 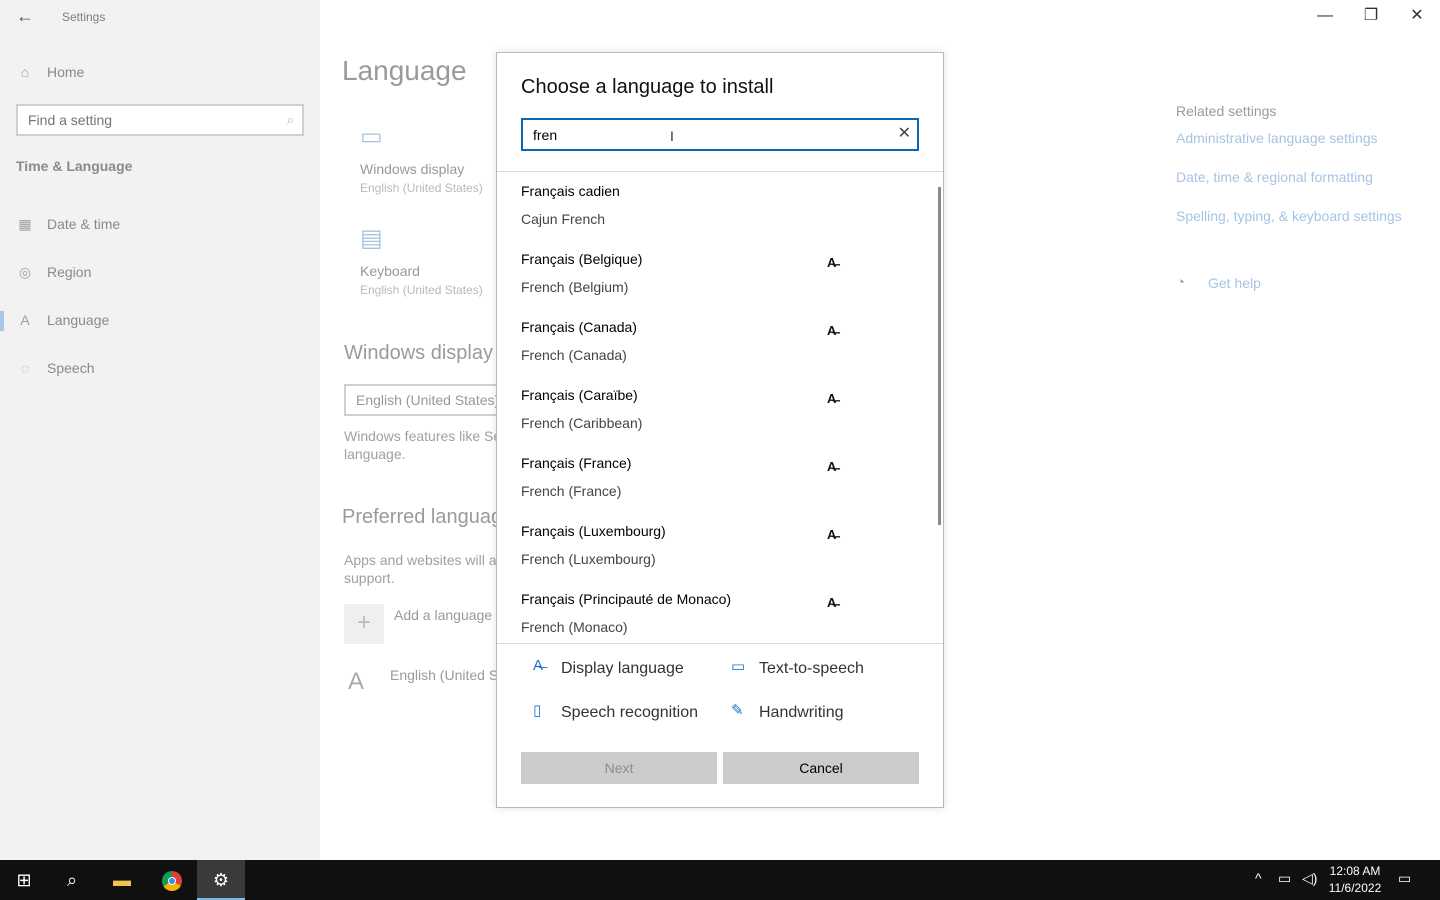 I want to click on chevron-up-icon: ^, so click(x=1258, y=878).